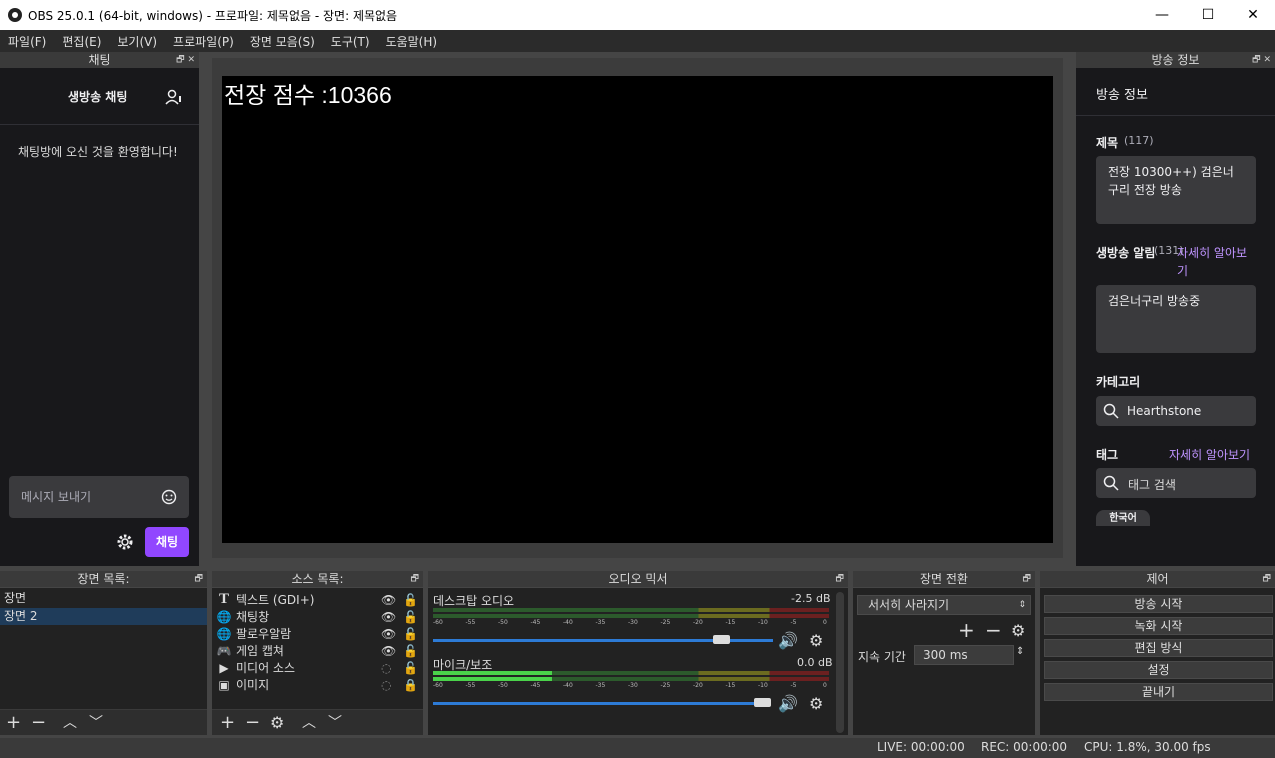  Describe the element at coordinates (81, 41) in the screenshot. I see `menu-edit: 편집(E)` at that location.